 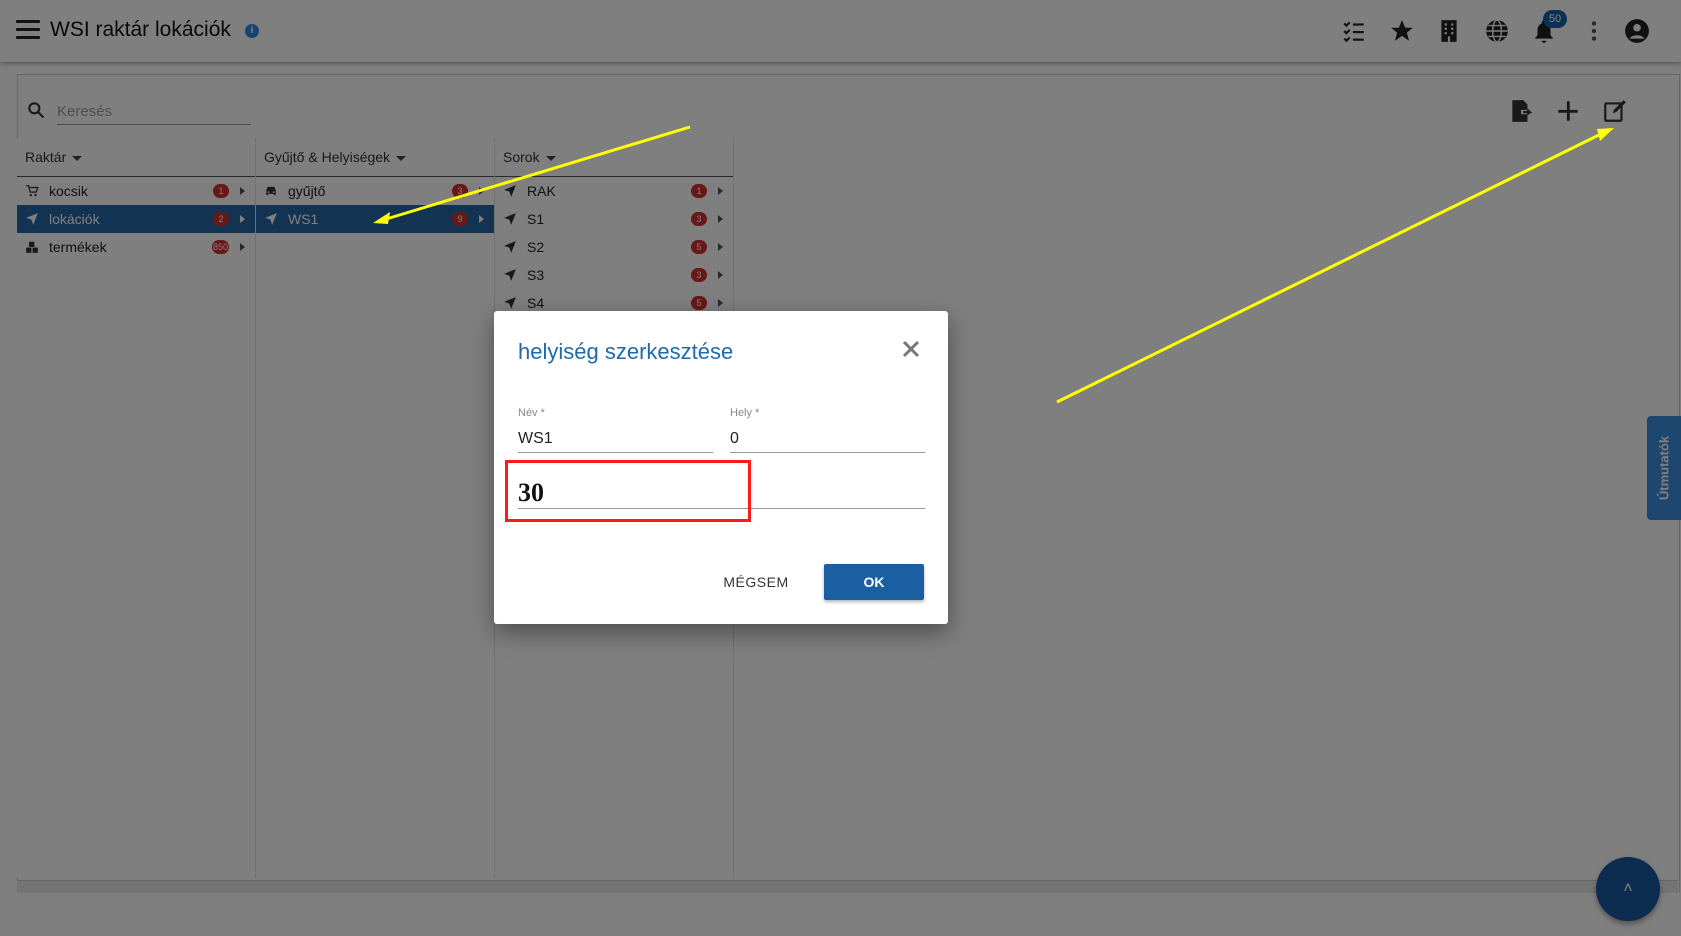 What do you see at coordinates (874, 582) in the screenshot?
I see `ok-button: OK` at bounding box center [874, 582].